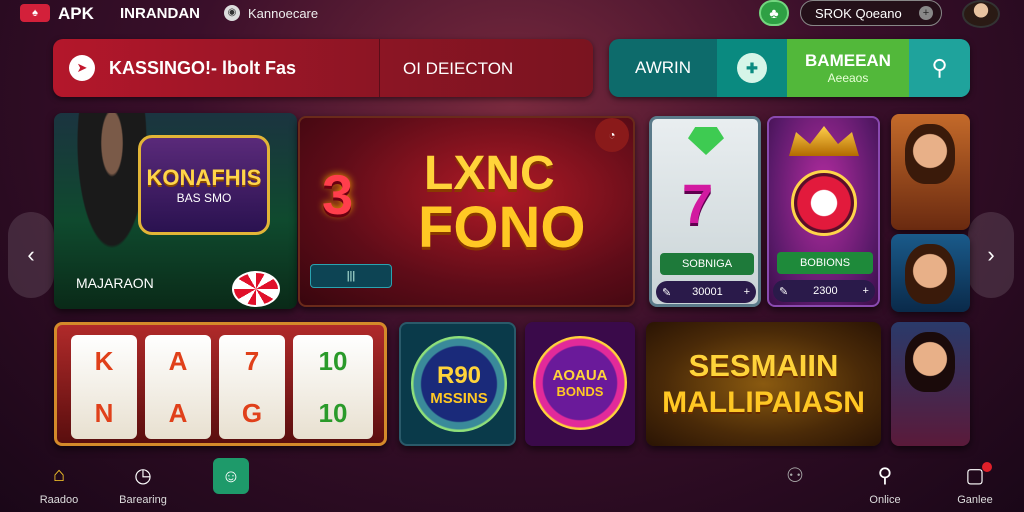 This screenshot has height=512, width=1024. I want to click on bonus-badge: AOAUA BONDS, so click(580, 383).